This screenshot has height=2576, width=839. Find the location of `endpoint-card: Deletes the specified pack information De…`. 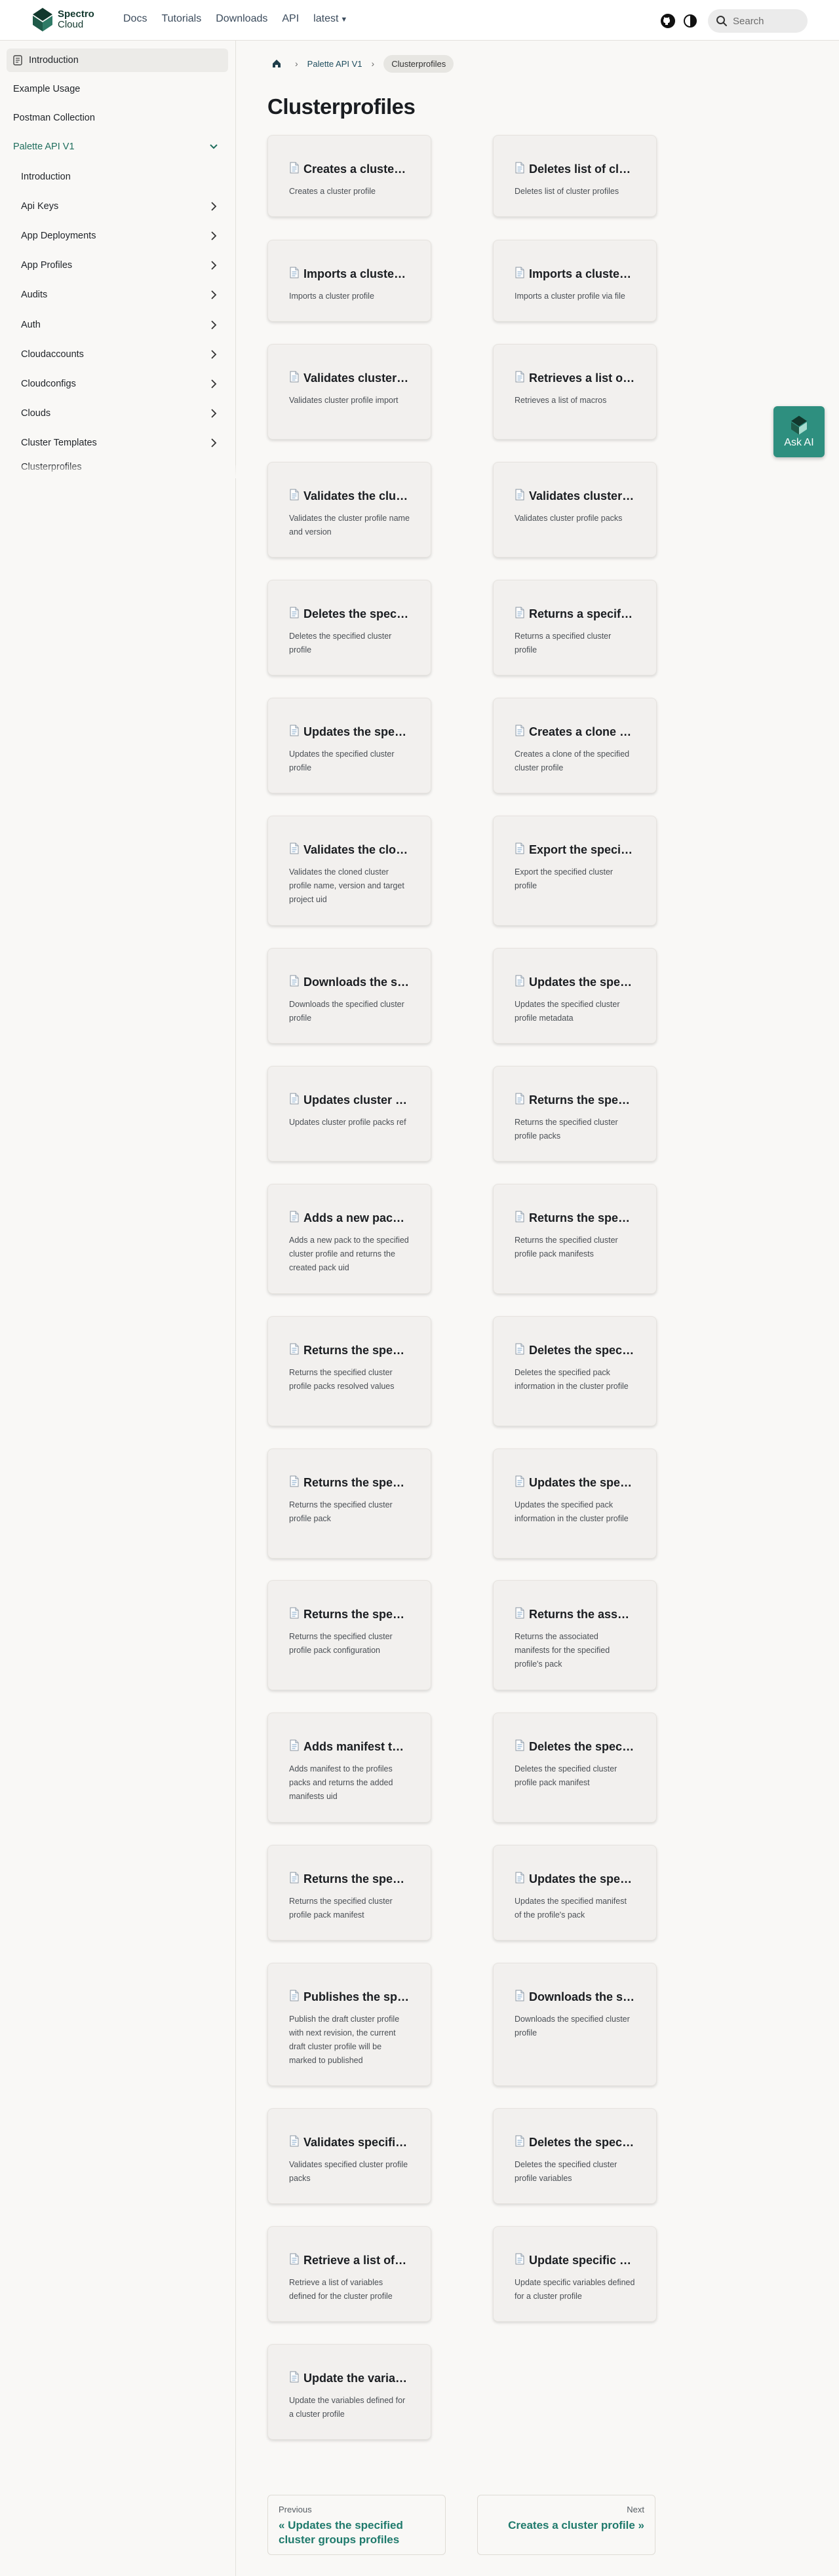

endpoint-card: Deletes the specified pack information De… is located at coordinates (575, 1371).